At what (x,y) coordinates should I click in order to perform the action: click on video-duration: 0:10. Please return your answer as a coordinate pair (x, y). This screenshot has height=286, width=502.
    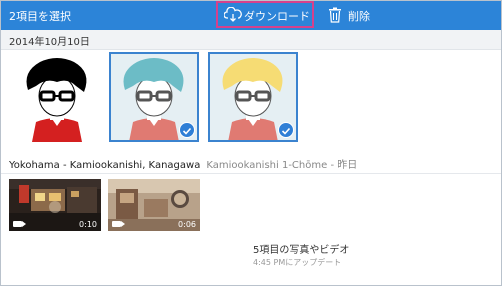
    Looking at the image, I should click on (88, 224).